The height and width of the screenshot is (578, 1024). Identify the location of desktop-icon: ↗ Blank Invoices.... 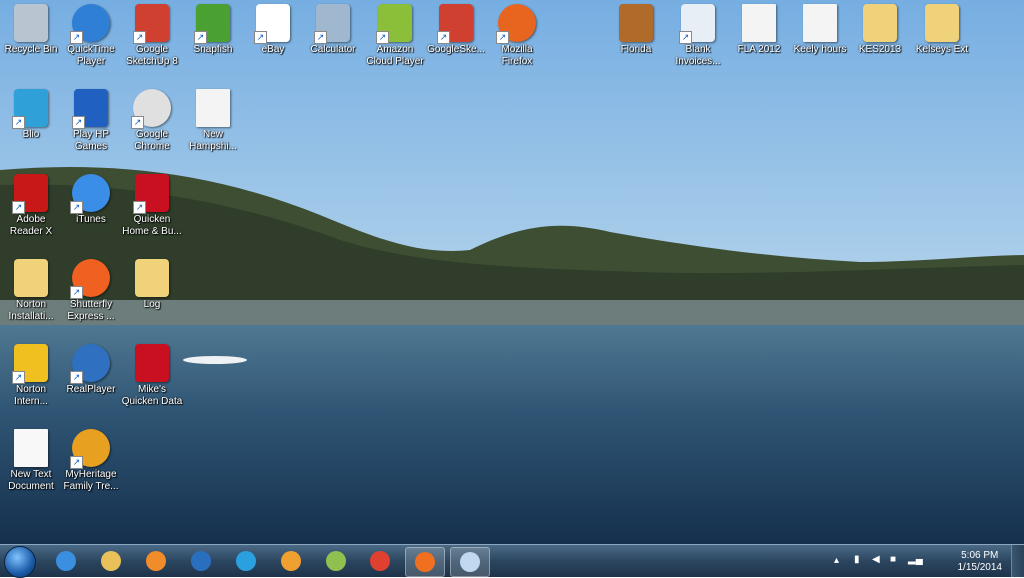
(698, 34).